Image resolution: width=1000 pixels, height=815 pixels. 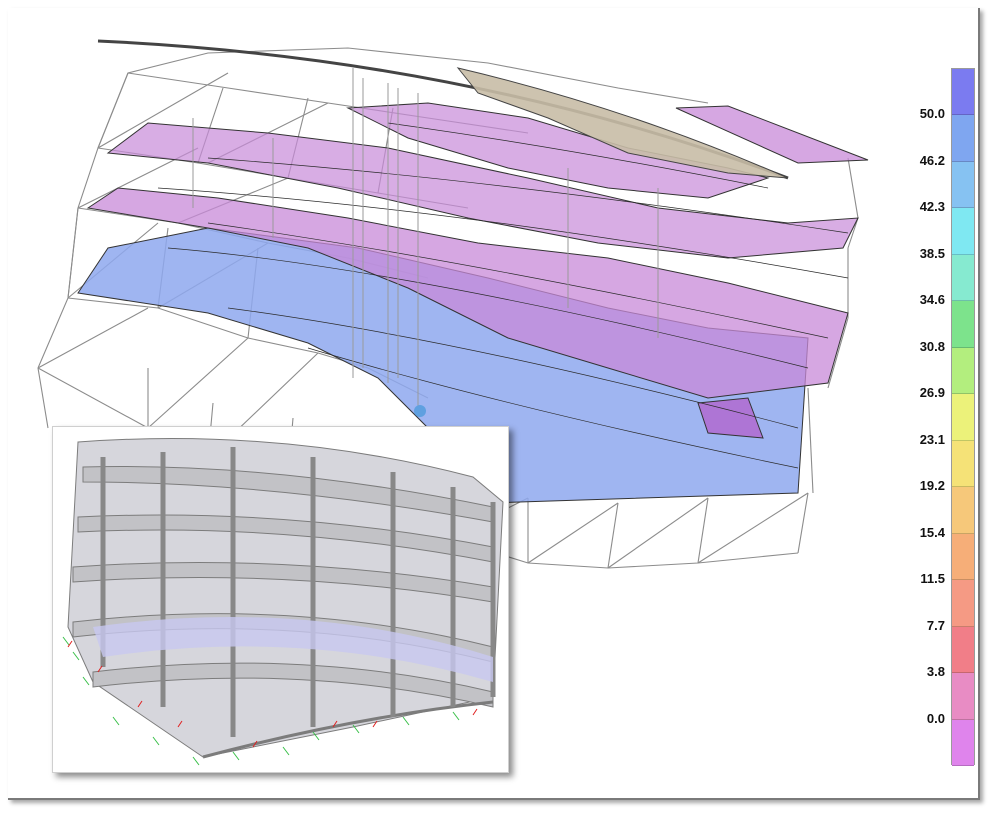 What do you see at coordinates (935, 718) in the screenshot?
I see `legend-value-label: 0.0` at bounding box center [935, 718].